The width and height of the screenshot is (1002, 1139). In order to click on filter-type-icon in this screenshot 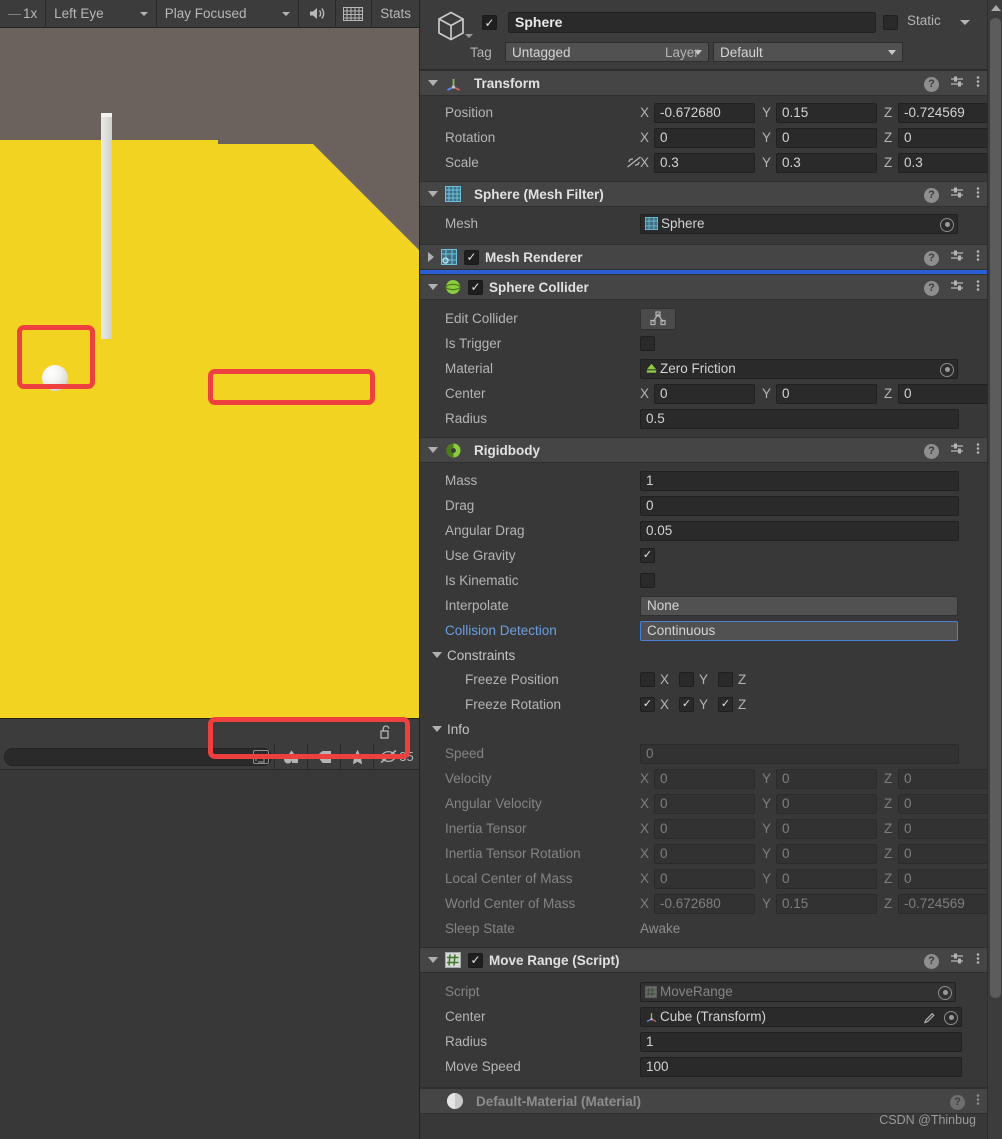, I will do `click(290, 756)`.